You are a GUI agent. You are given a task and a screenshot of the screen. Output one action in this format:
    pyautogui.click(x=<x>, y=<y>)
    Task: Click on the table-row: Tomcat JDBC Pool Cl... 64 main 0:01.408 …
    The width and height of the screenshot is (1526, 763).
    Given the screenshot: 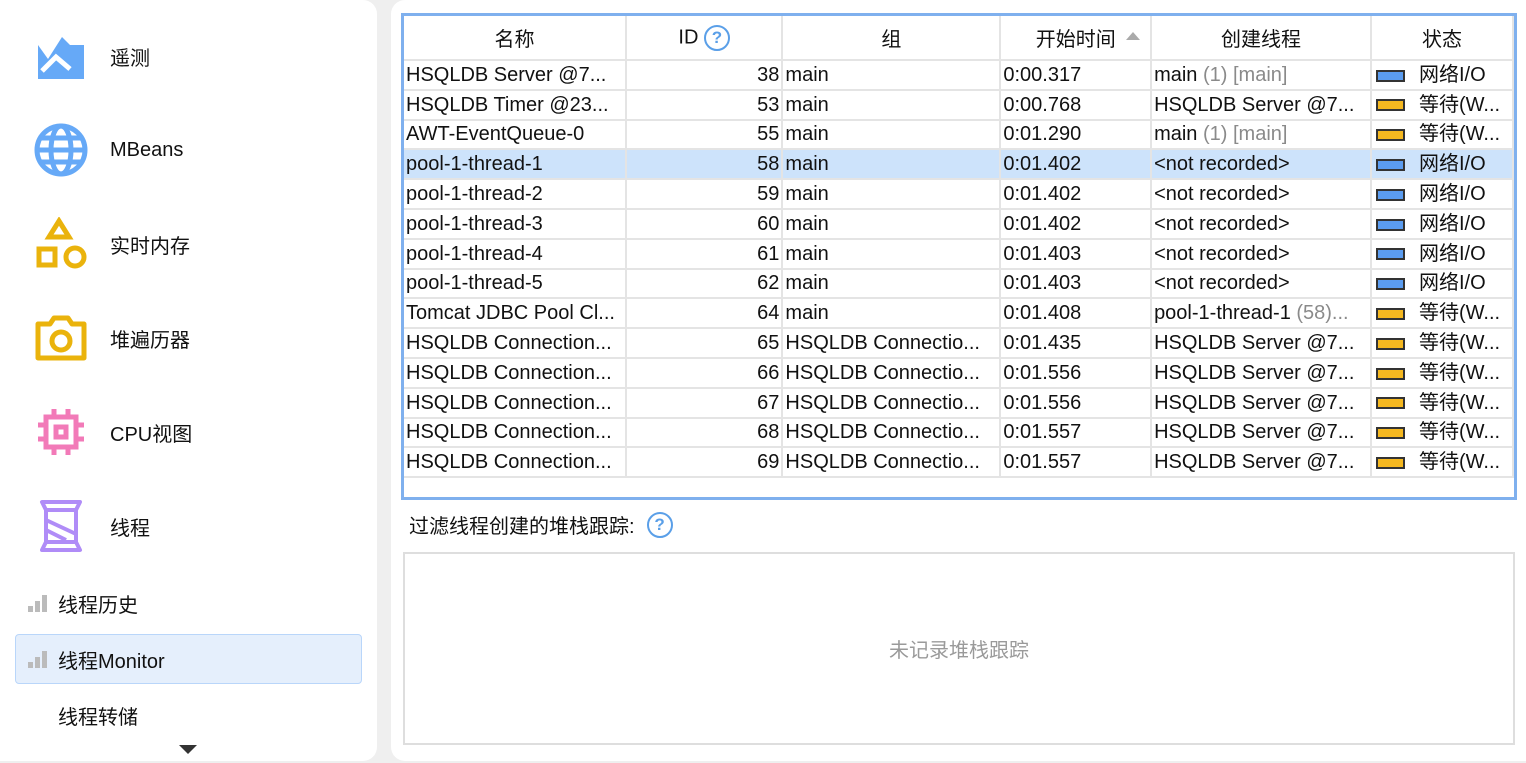 What is the action you would take?
    pyautogui.click(x=959, y=314)
    